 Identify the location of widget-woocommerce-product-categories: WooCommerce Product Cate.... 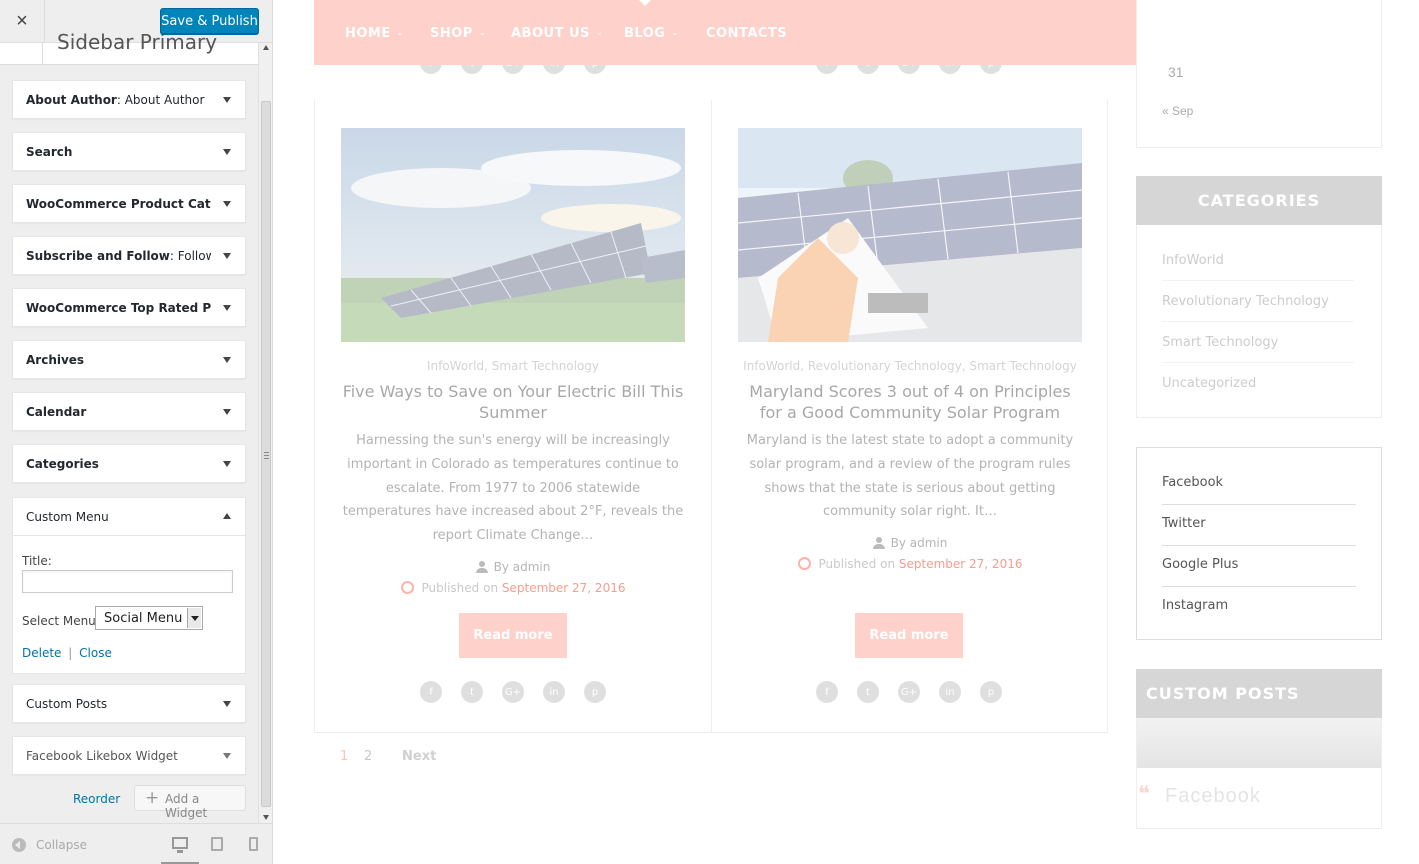
(129, 203).